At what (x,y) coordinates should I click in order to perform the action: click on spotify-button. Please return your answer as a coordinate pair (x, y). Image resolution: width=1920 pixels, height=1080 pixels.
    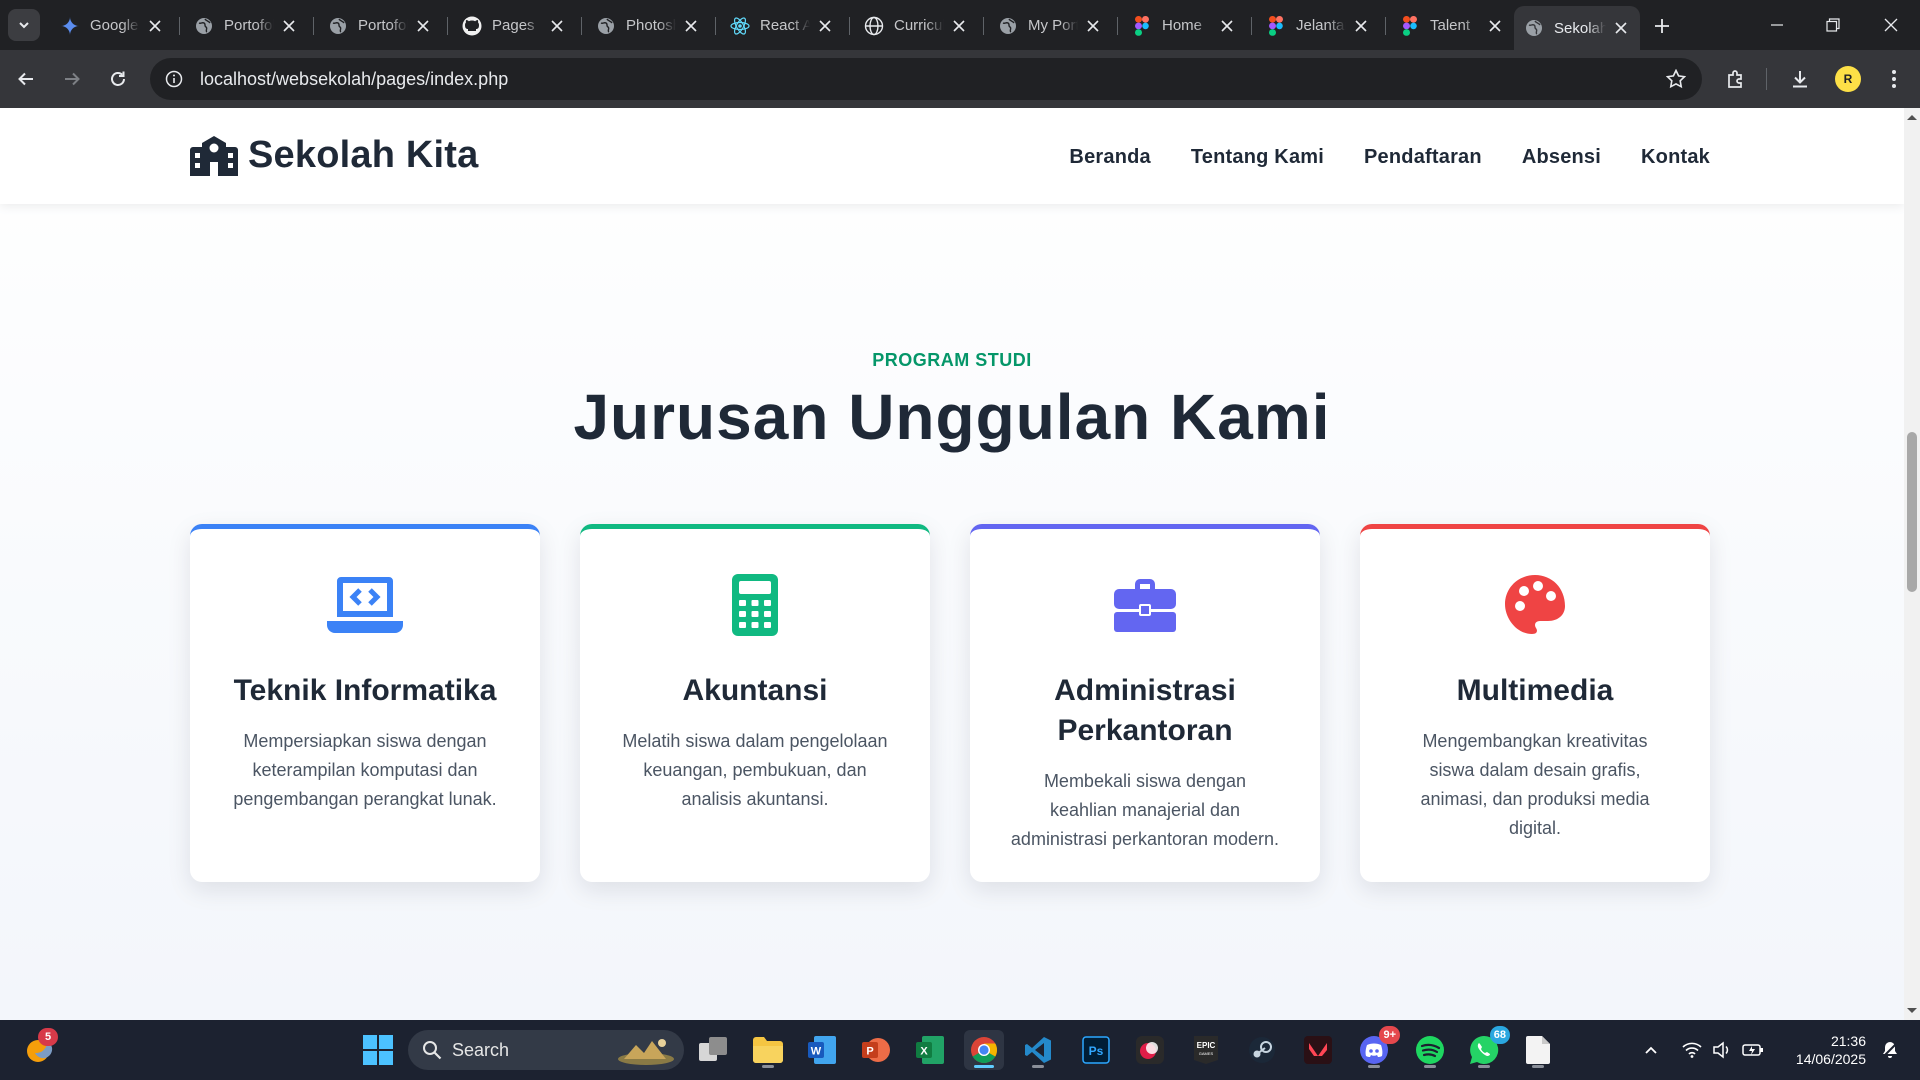
    Looking at the image, I should click on (1430, 1050).